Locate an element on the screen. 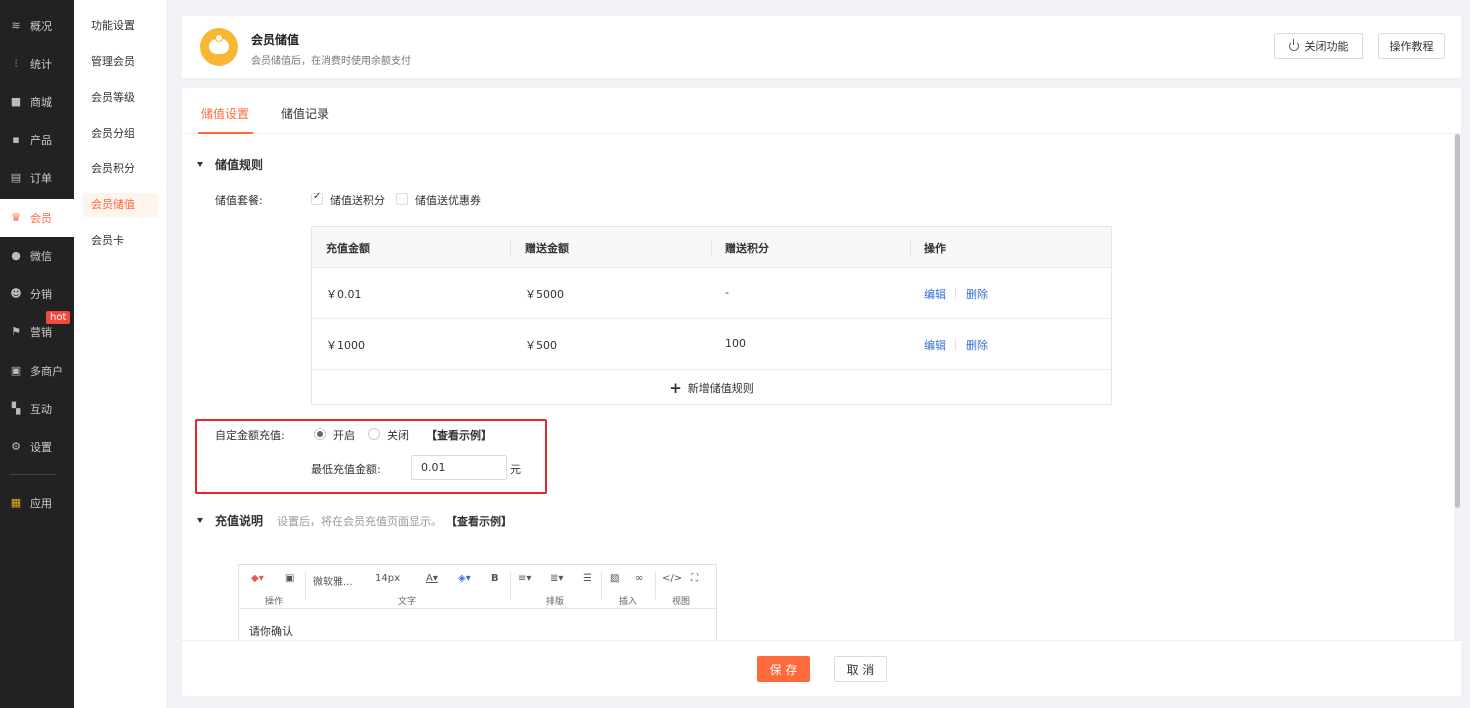 The image size is (1470, 708). bg-color-icon: ◈▾ is located at coordinates (464, 578).